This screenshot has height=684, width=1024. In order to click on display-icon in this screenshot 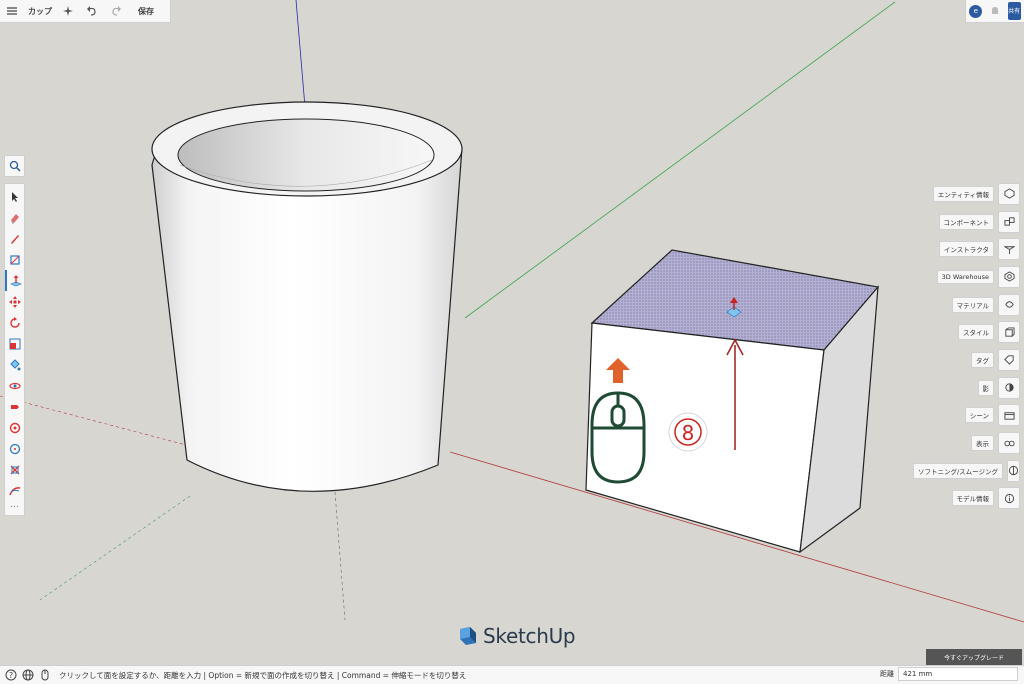, I will do `click(1009, 443)`.